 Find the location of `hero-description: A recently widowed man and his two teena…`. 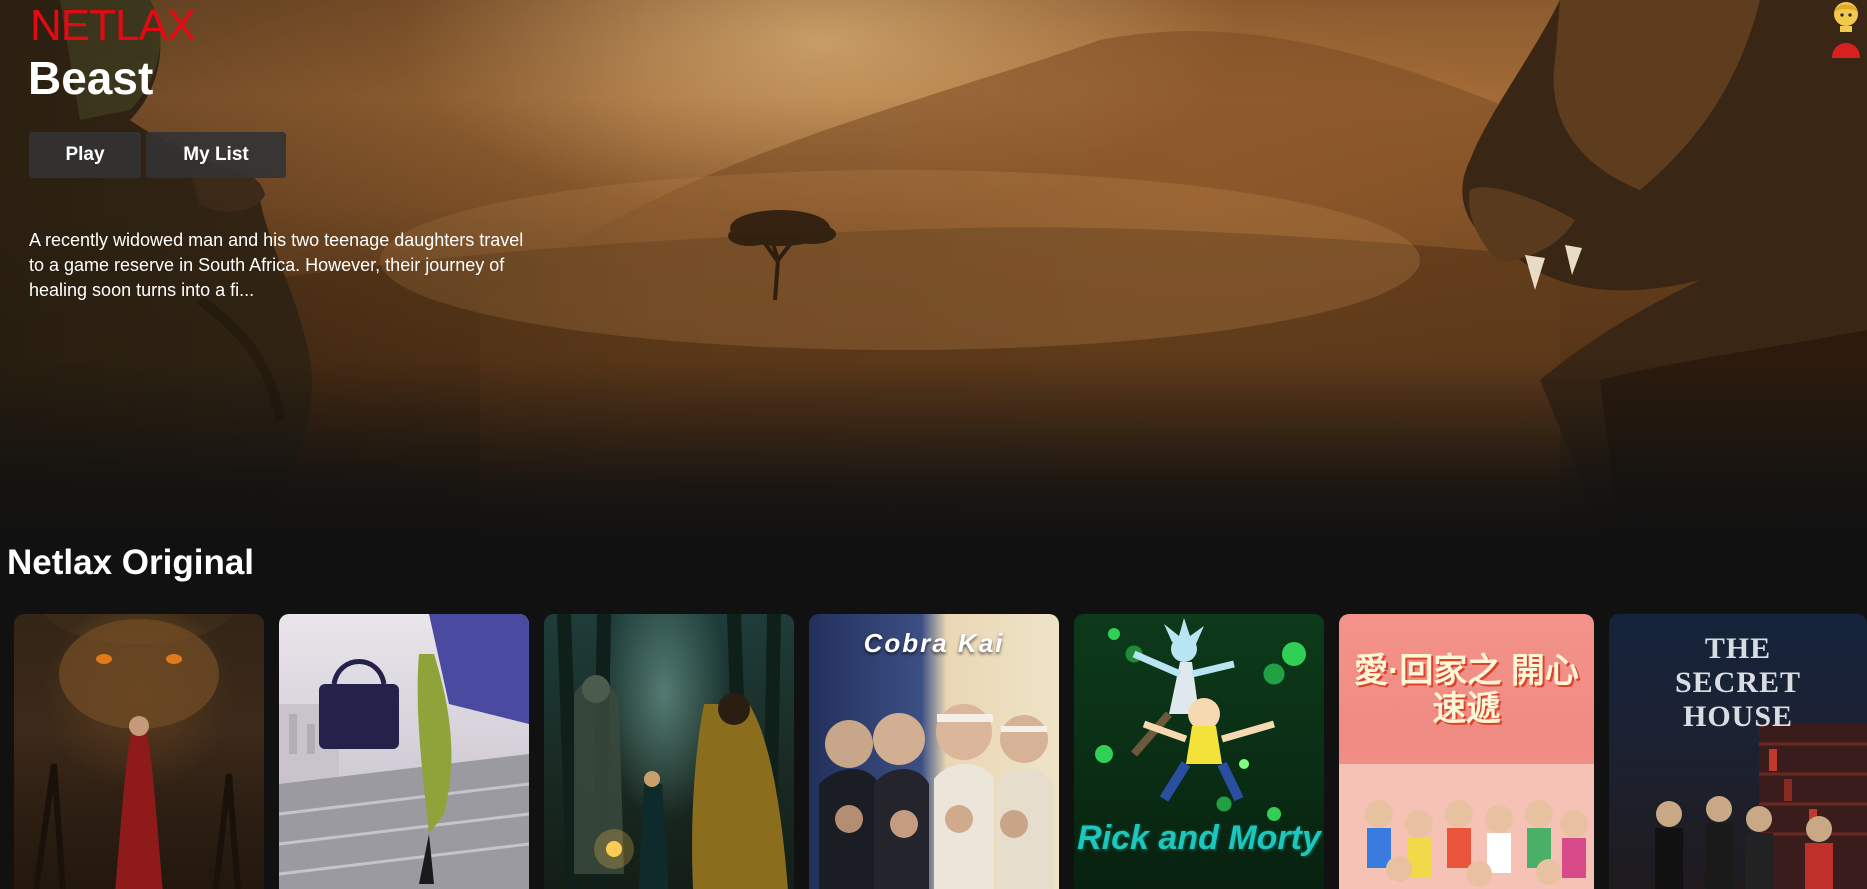

hero-description: A recently widowed man and his two teena… is located at coordinates (276, 265).